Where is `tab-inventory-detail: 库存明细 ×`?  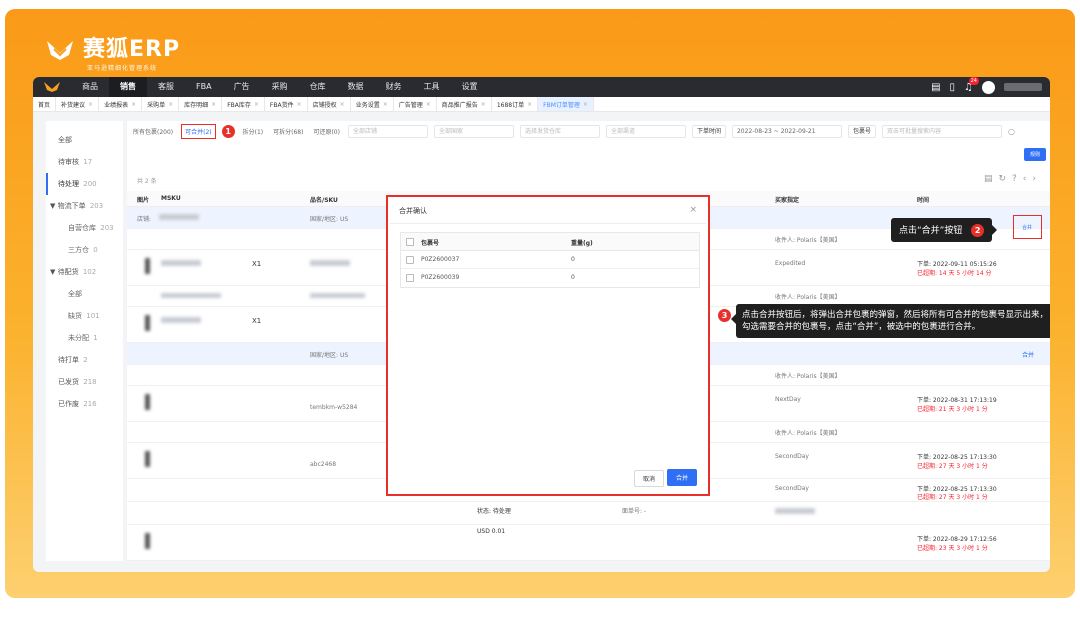
tab-inventory-detail: 库存明细 × is located at coordinates (201, 104).